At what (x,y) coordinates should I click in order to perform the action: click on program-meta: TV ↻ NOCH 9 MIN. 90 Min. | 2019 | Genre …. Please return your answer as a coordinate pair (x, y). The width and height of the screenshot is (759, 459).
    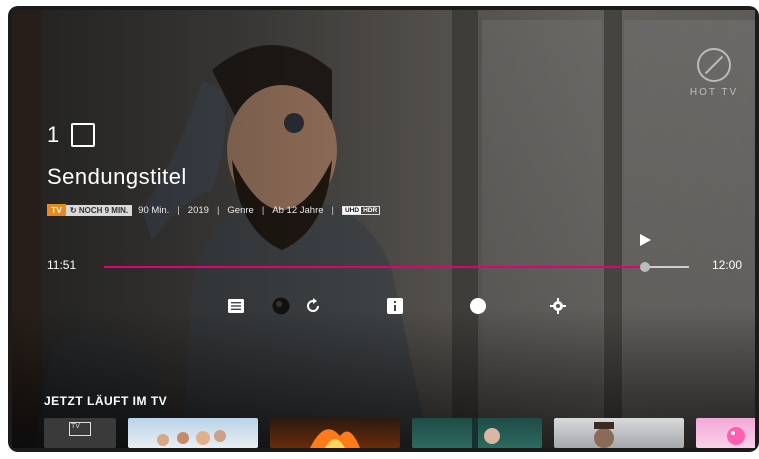
    Looking at the image, I should click on (214, 210).